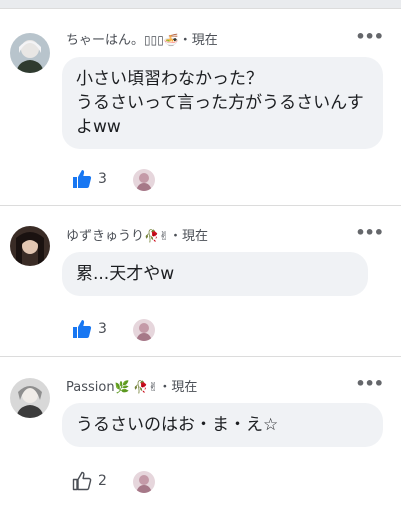  What do you see at coordinates (102, 481) in the screenshot?
I see `like-count: 2` at bounding box center [102, 481].